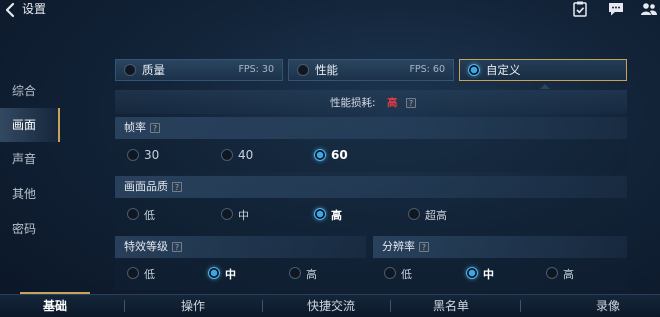 Image resolution: width=660 pixels, height=317 pixels. I want to click on quality-option-ultra: 超高, so click(438, 215).